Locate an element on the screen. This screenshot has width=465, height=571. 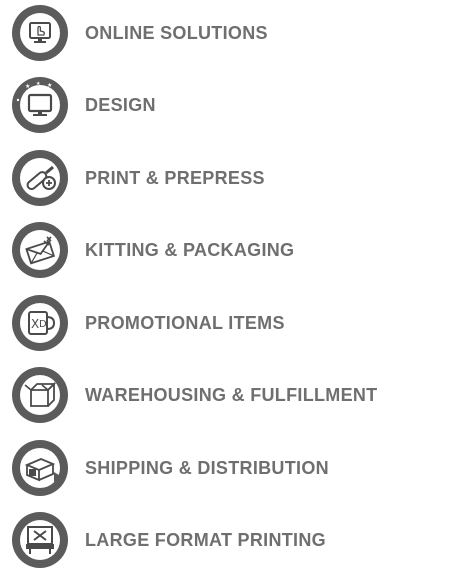
design-monitor-icon: ★ ★ ★ is located at coordinates (40, 105).